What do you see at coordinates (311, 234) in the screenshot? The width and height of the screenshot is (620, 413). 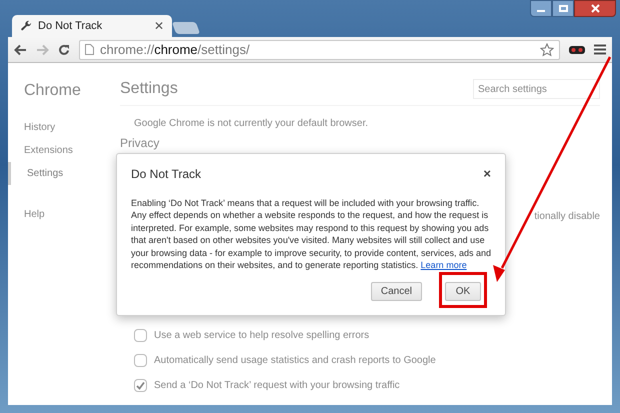 I see `dialog-message: Enabling ‘Do Not Track’ means that a request will be included with your browsing traffic. Any effect depends on whether a website responds to the request, and how the request is interpreted. For example, some websites may respond to this request by showing you ads that aren't based on other websites you've visited. Many websites will still collect and use your browsing data - for example to improve security, to provide content, services, ads and recommendations on their websites, and to generate reporting statistics. Learn more` at bounding box center [311, 234].